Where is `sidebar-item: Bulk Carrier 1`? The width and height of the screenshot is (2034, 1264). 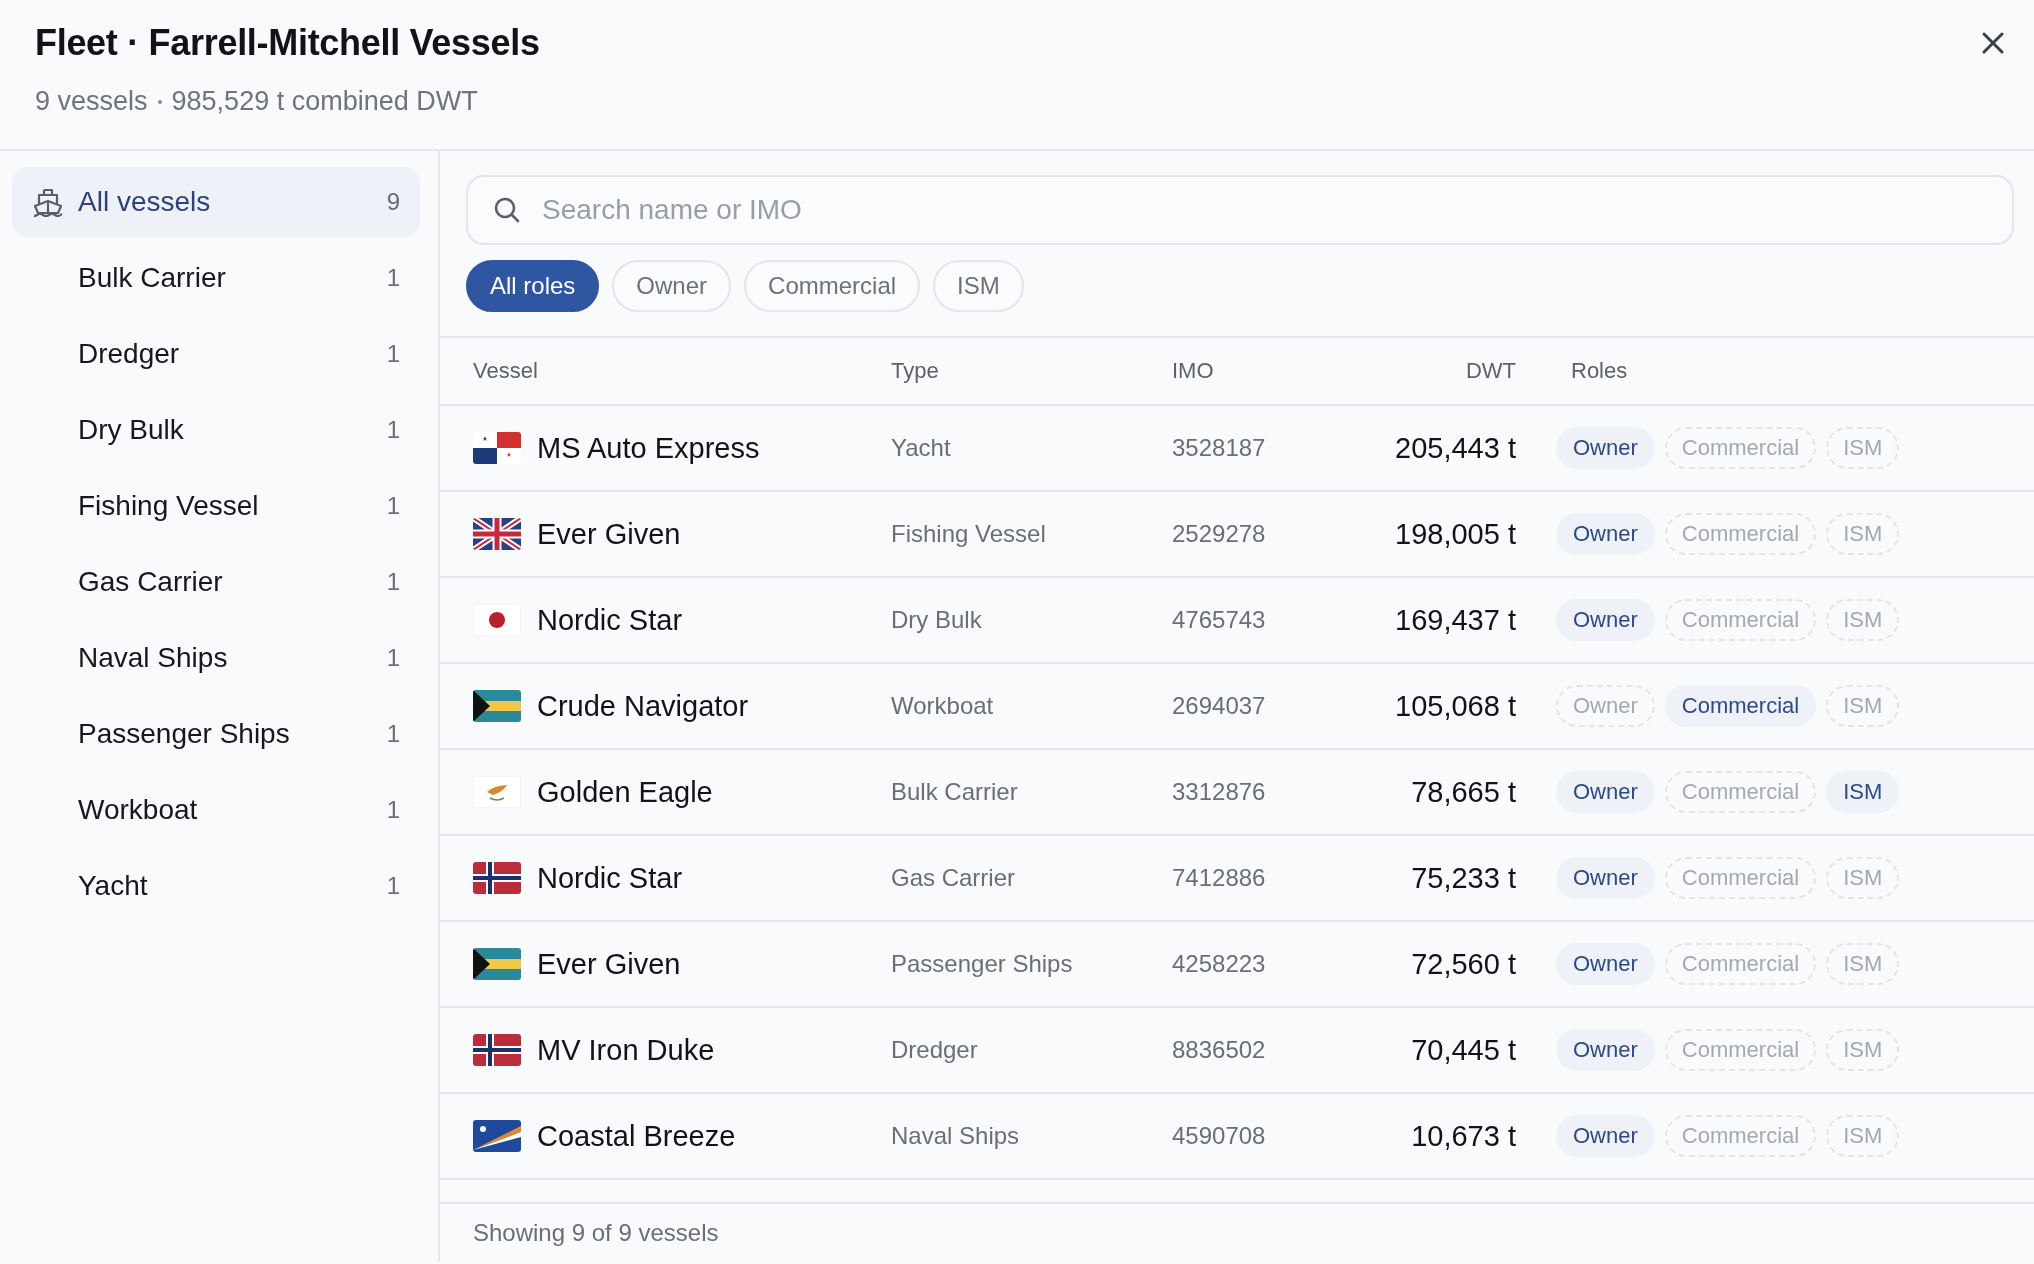 sidebar-item: Bulk Carrier 1 is located at coordinates (216, 278).